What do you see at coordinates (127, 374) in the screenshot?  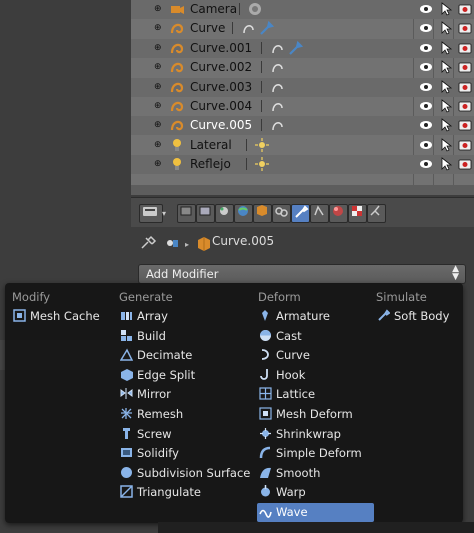 I see `edge-split-icon` at bounding box center [127, 374].